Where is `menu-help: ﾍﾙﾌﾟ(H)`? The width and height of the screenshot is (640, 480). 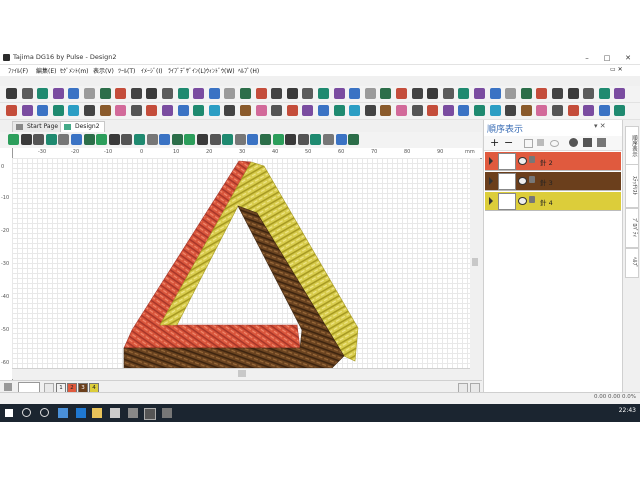
menu-help: ﾍﾙﾌﾟ(H) is located at coordinates (248, 70).